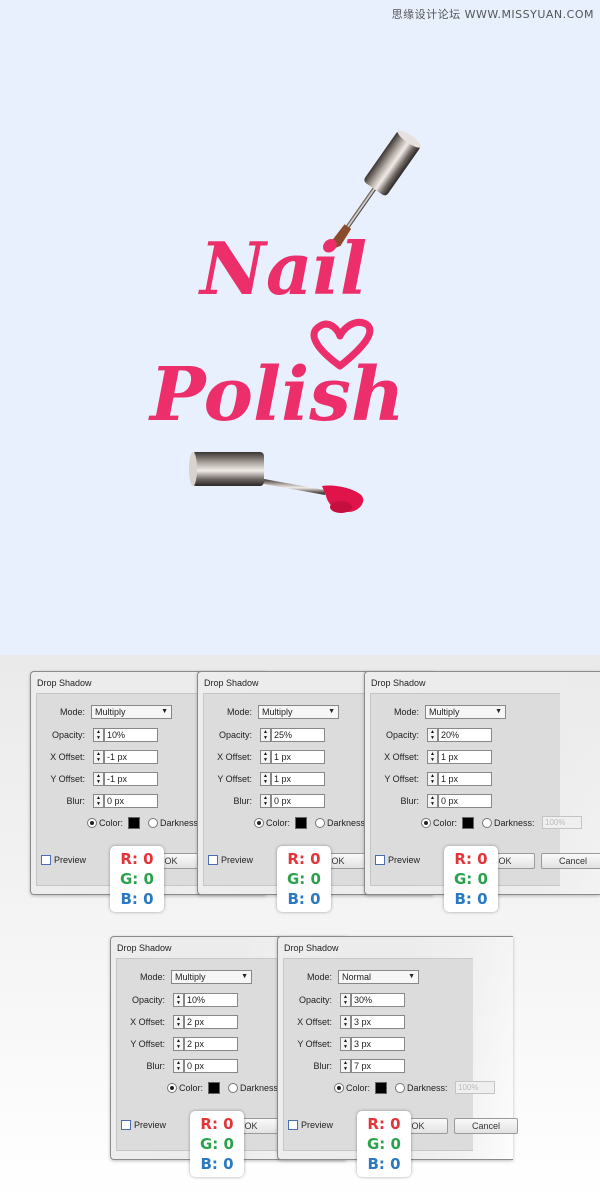  Describe the element at coordinates (471, 899) in the screenshot. I see `blue-value: B: 0` at that location.